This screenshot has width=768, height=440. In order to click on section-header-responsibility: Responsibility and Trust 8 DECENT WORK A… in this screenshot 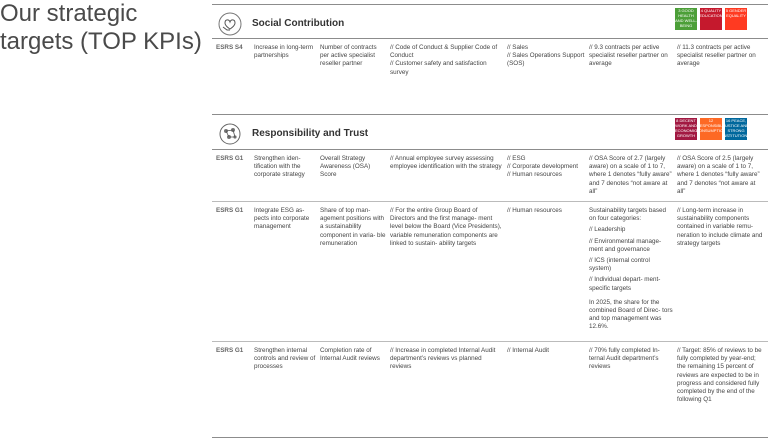, I will do `click(490, 134)`.